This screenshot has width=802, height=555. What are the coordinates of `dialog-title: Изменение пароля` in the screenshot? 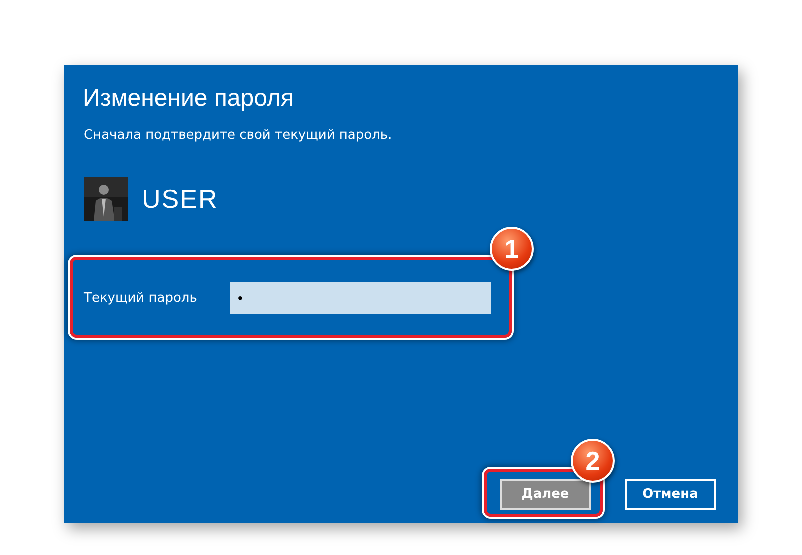 It's located at (189, 99).